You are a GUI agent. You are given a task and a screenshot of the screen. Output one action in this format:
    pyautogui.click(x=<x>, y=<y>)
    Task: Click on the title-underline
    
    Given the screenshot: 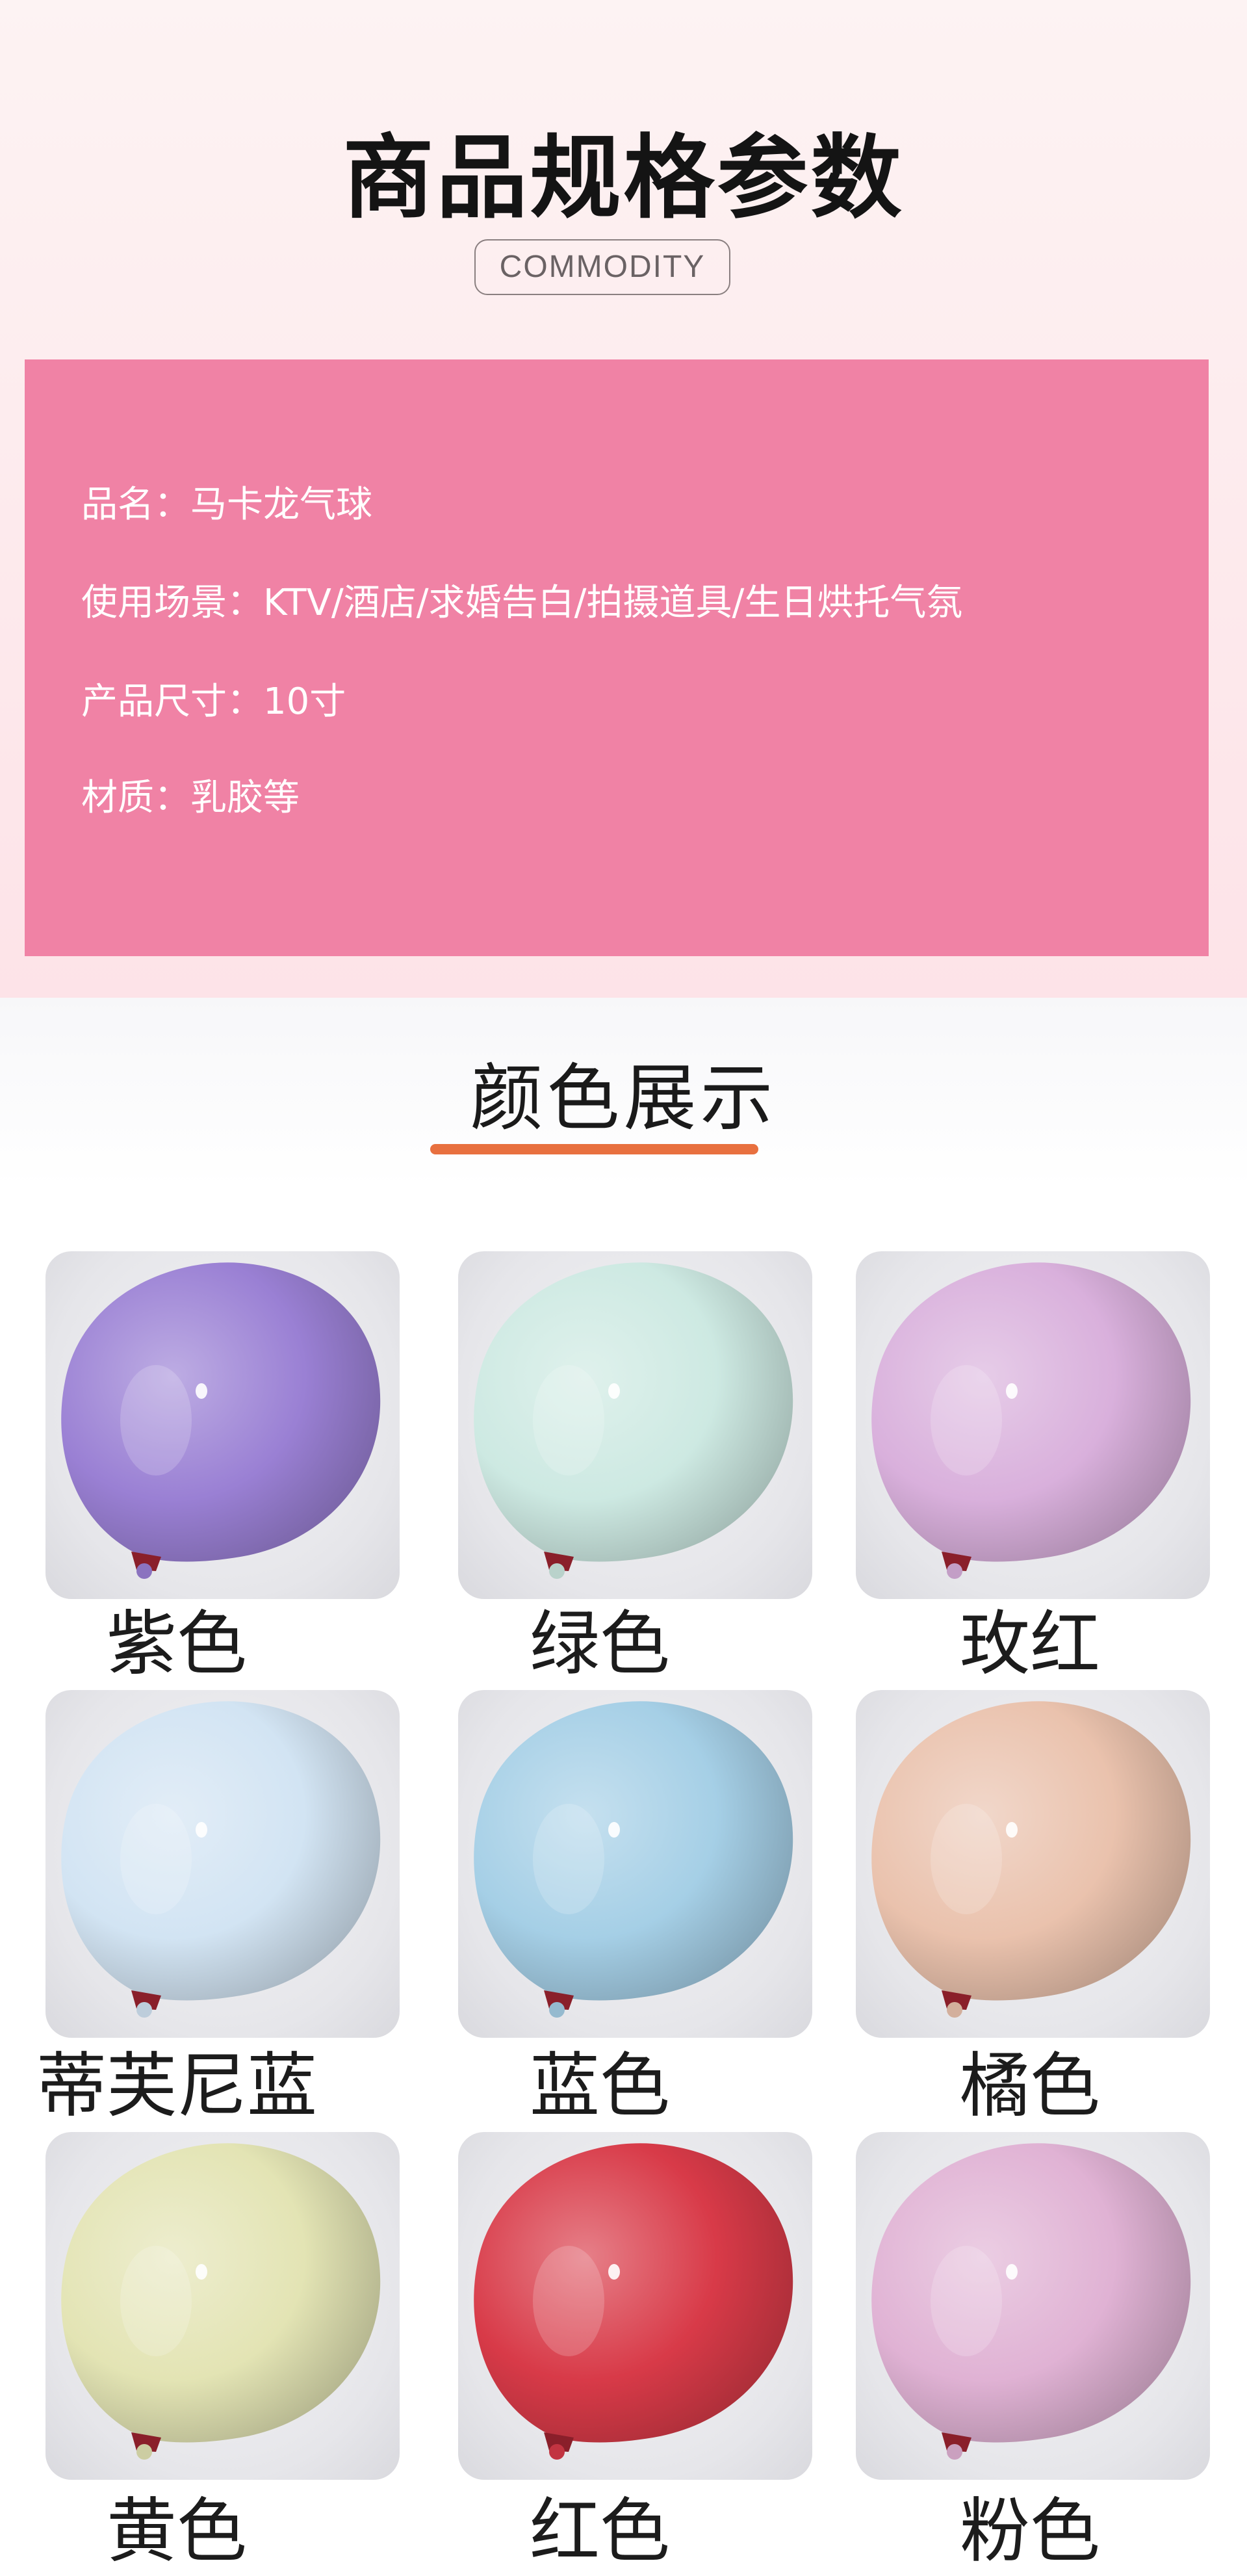 What is the action you would take?
    pyautogui.click(x=594, y=1149)
    